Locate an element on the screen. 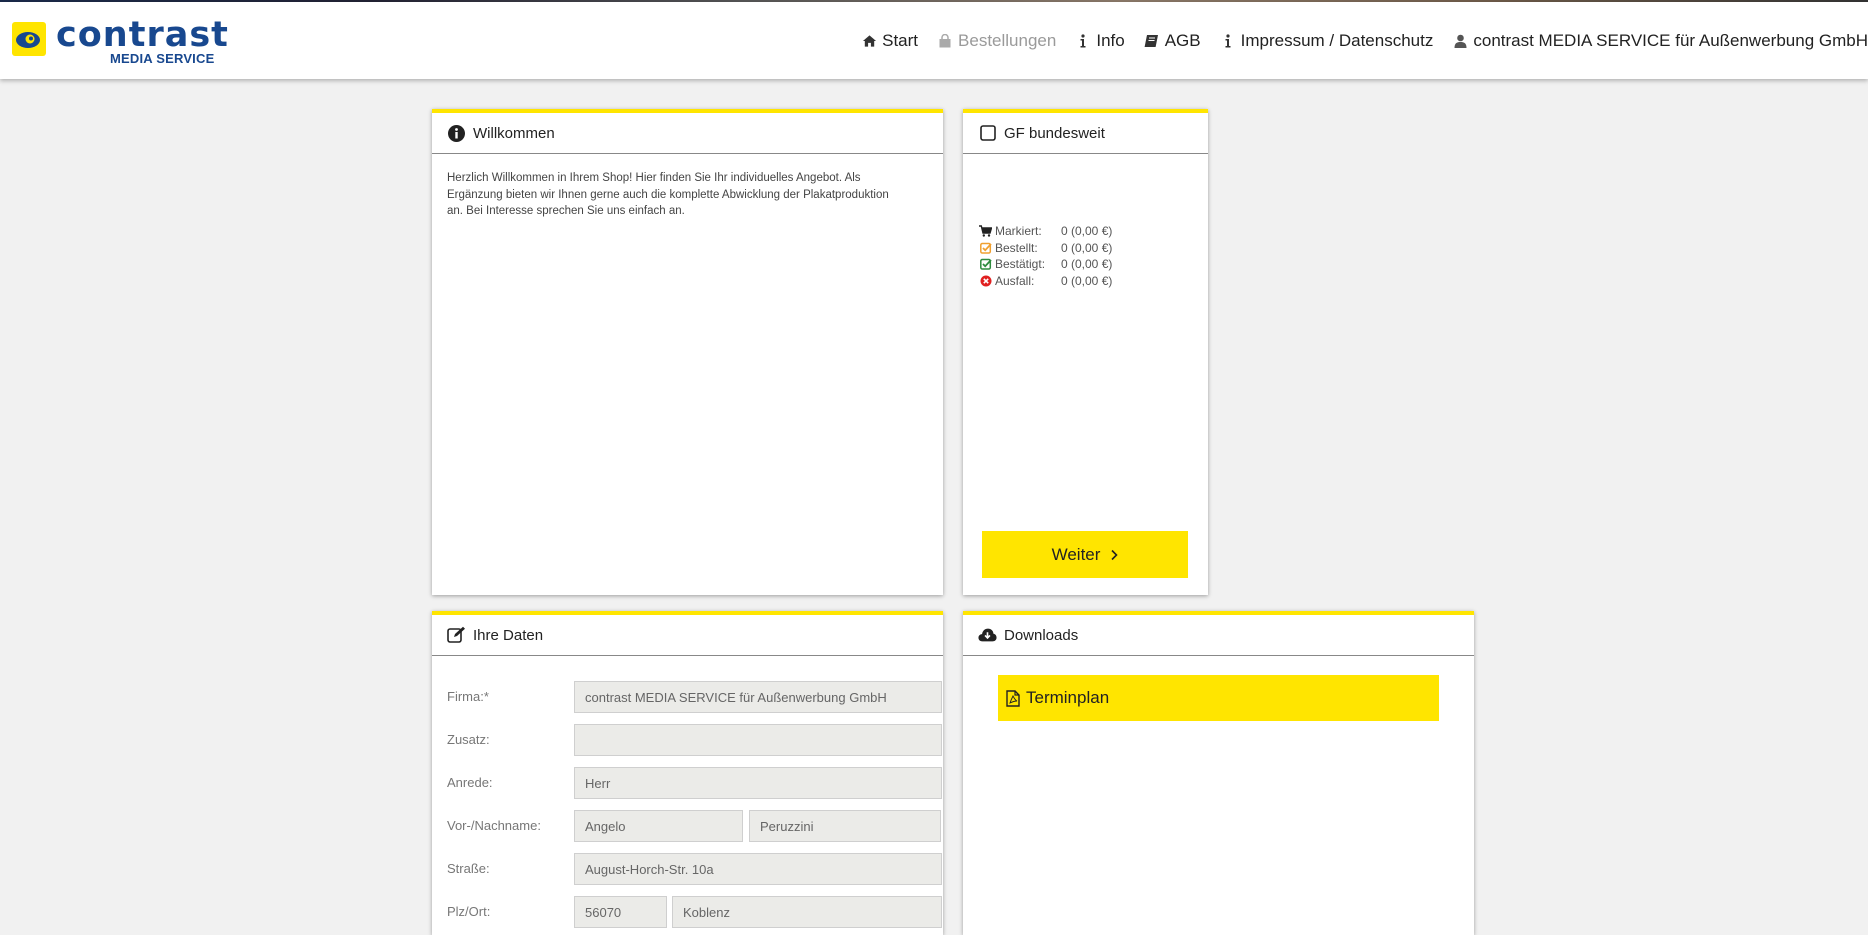  user-icon is located at coordinates (1460, 41).